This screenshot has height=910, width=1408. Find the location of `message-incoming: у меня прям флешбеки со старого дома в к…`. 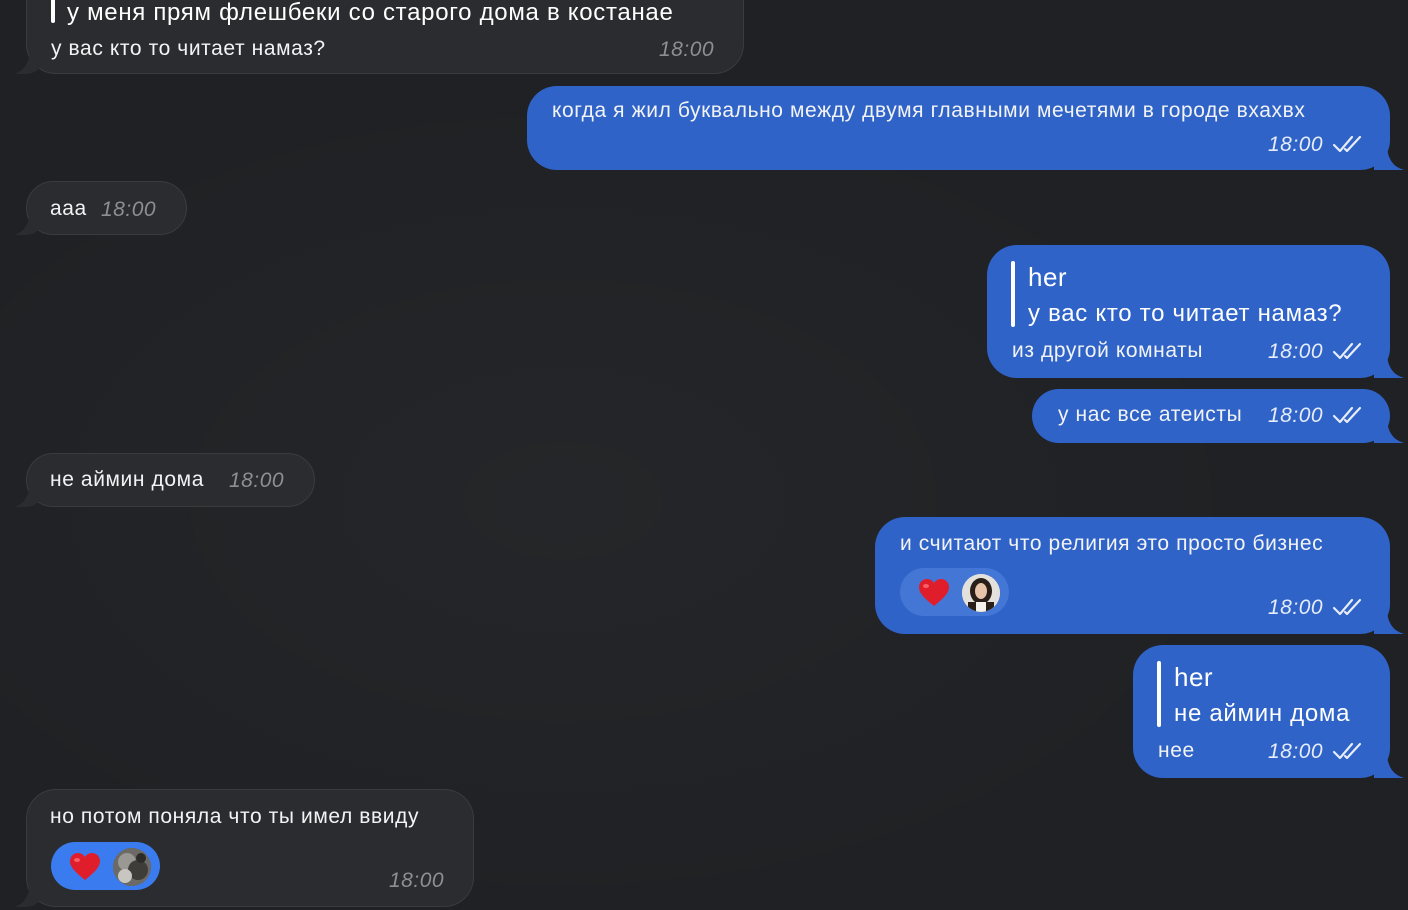

message-incoming: у меня прям флешбеки со старого дома в к… is located at coordinates (385, 37).